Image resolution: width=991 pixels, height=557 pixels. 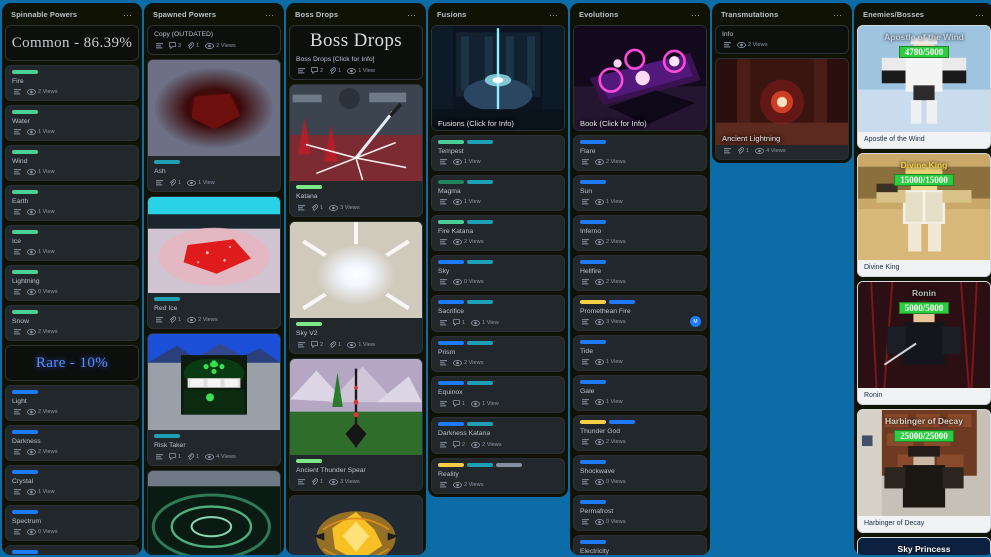 I want to click on list-card: Permafrost 0 Views, so click(x=640, y=513).